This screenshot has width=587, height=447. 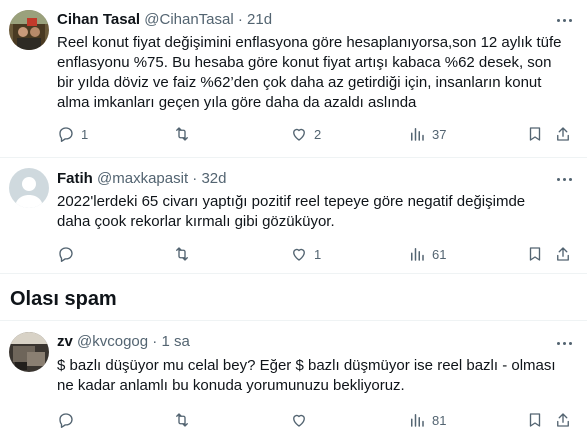 What do you see at coordinates (439, 254) in the screenshot?
I see `view-count: 61` at bounding box center [439, 254].